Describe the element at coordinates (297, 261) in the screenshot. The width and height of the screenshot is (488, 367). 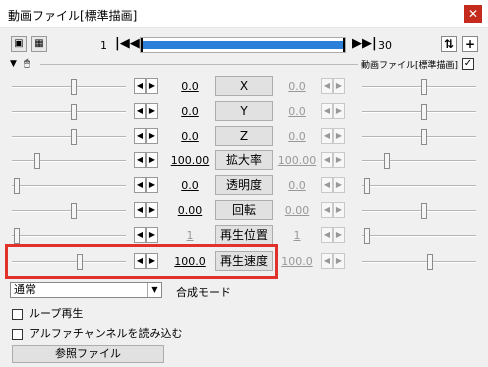
I see `end-value: 100.0` at that location.